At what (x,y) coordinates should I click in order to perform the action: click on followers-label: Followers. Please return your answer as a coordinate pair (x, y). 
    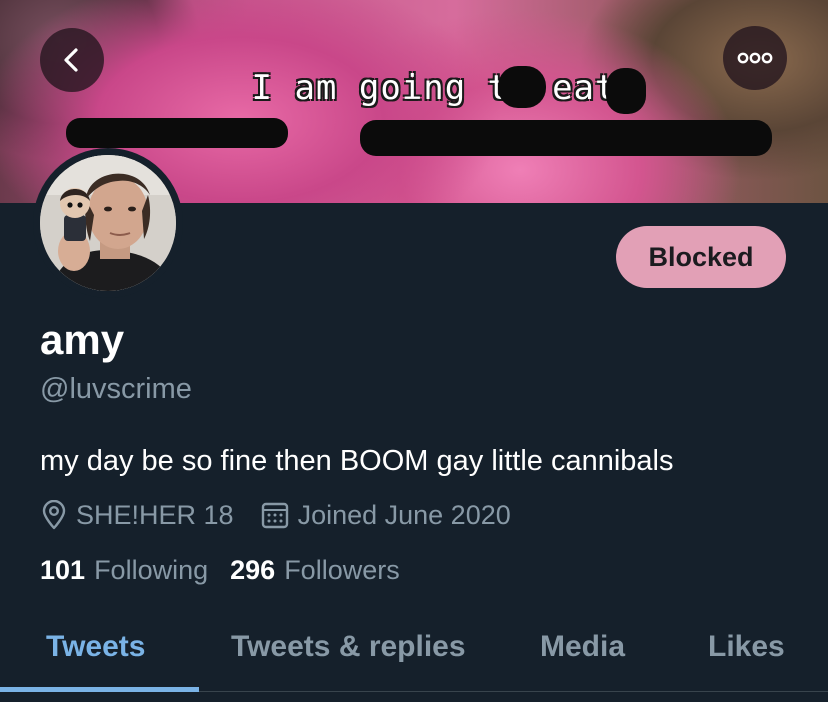
    Looking at the image, I should click on (342, 570).